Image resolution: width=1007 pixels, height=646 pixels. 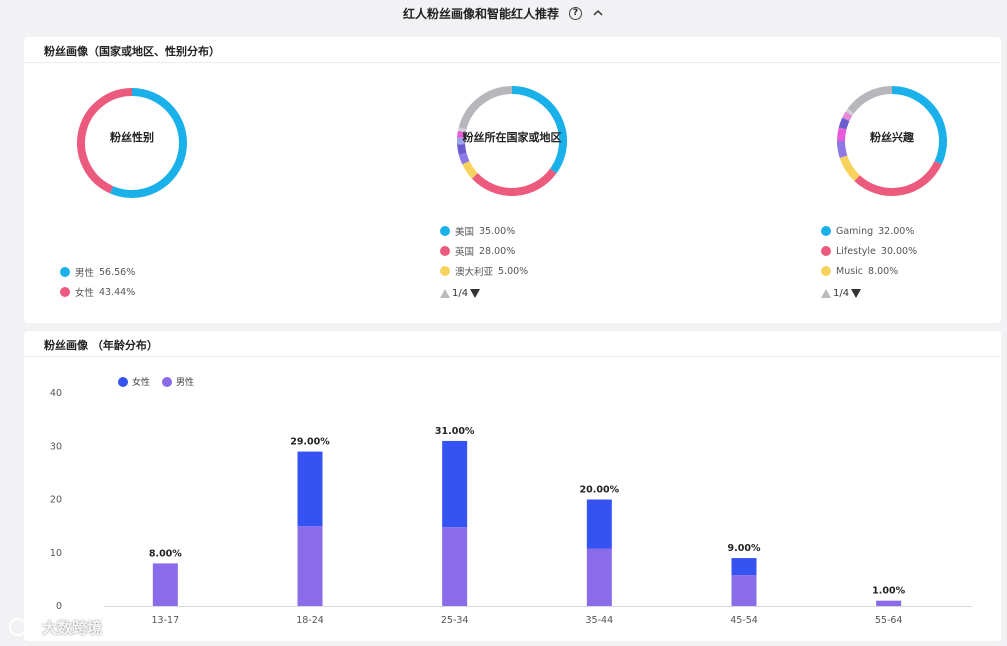 What do you see at coordinates (166, 620) in the screenshot?
I see `x-tick-label: 13-17` at bounding box center [166, 620].